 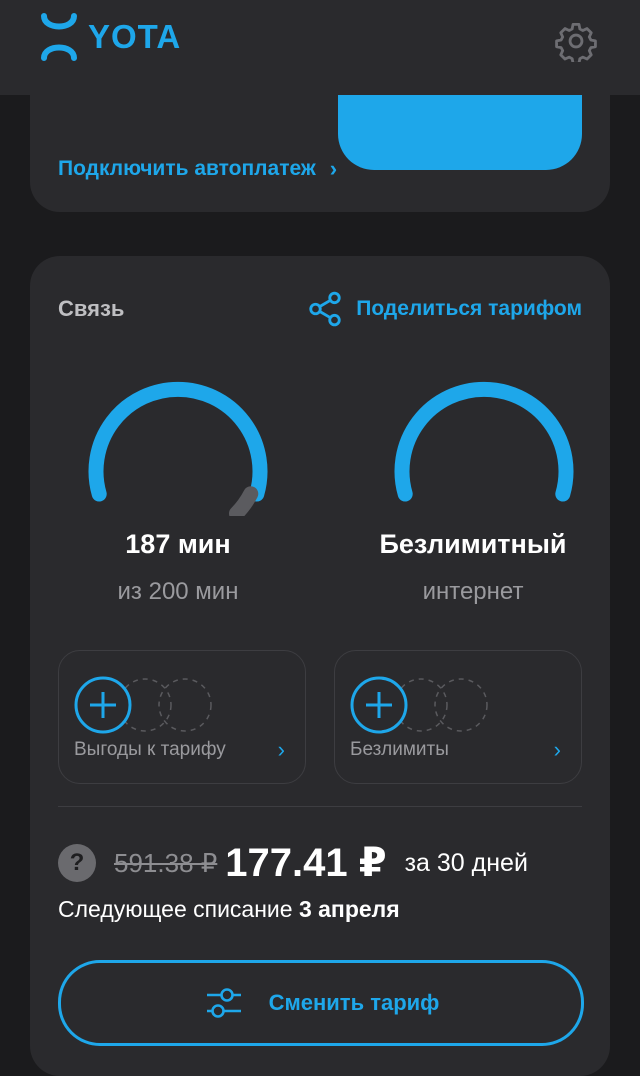 What do you see at coordinates (91, 308) in the screenshot?
I see `section-title: Связь` at bounding box center [91, 308].